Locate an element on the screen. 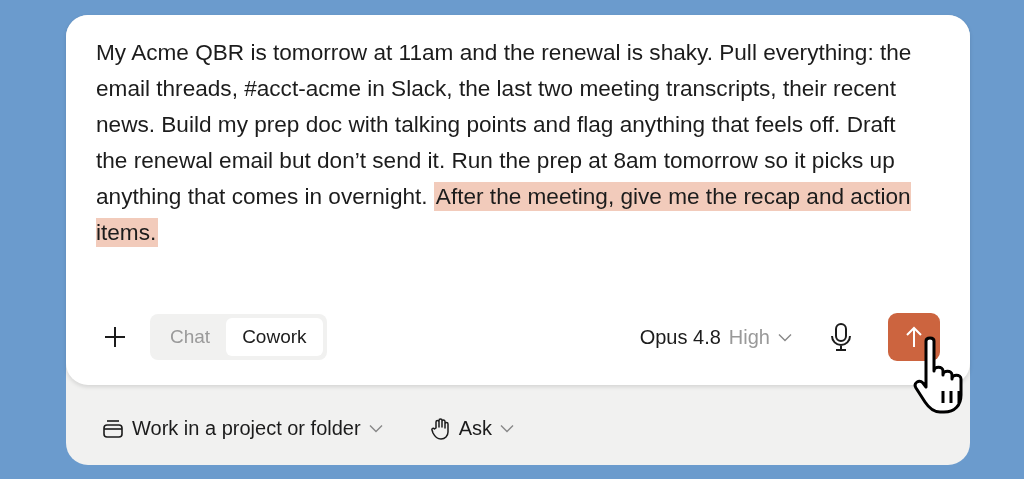 Image resolution: width=1024 pixels, height=479 pixels. arrow-up-icon is located at coordinates (914, 337).